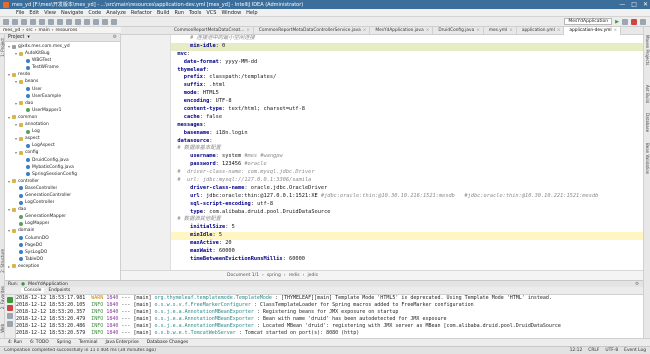  What do you see at coordinates (588, 21) in the screenshot?
I see `run-configuration-select: MesYdApplication` at bounding box center [588, 21].